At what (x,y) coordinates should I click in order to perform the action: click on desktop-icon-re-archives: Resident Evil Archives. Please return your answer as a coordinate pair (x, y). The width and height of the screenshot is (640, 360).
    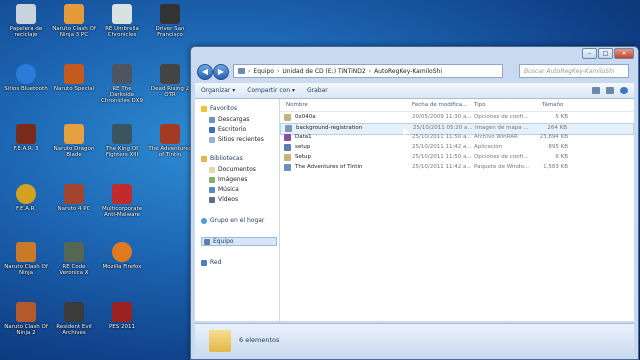
    Looking at the image, I should click on (74, 319).